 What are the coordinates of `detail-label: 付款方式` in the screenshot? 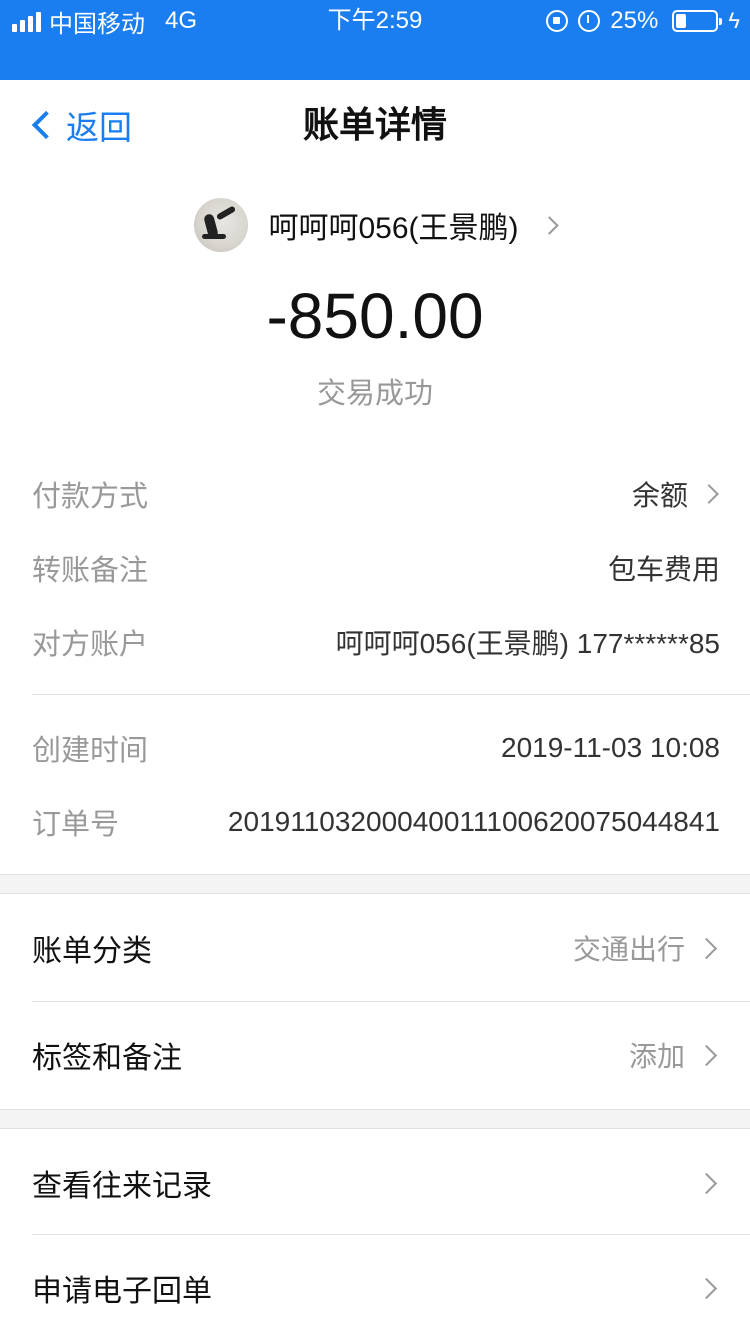 It's located at (90, 497).